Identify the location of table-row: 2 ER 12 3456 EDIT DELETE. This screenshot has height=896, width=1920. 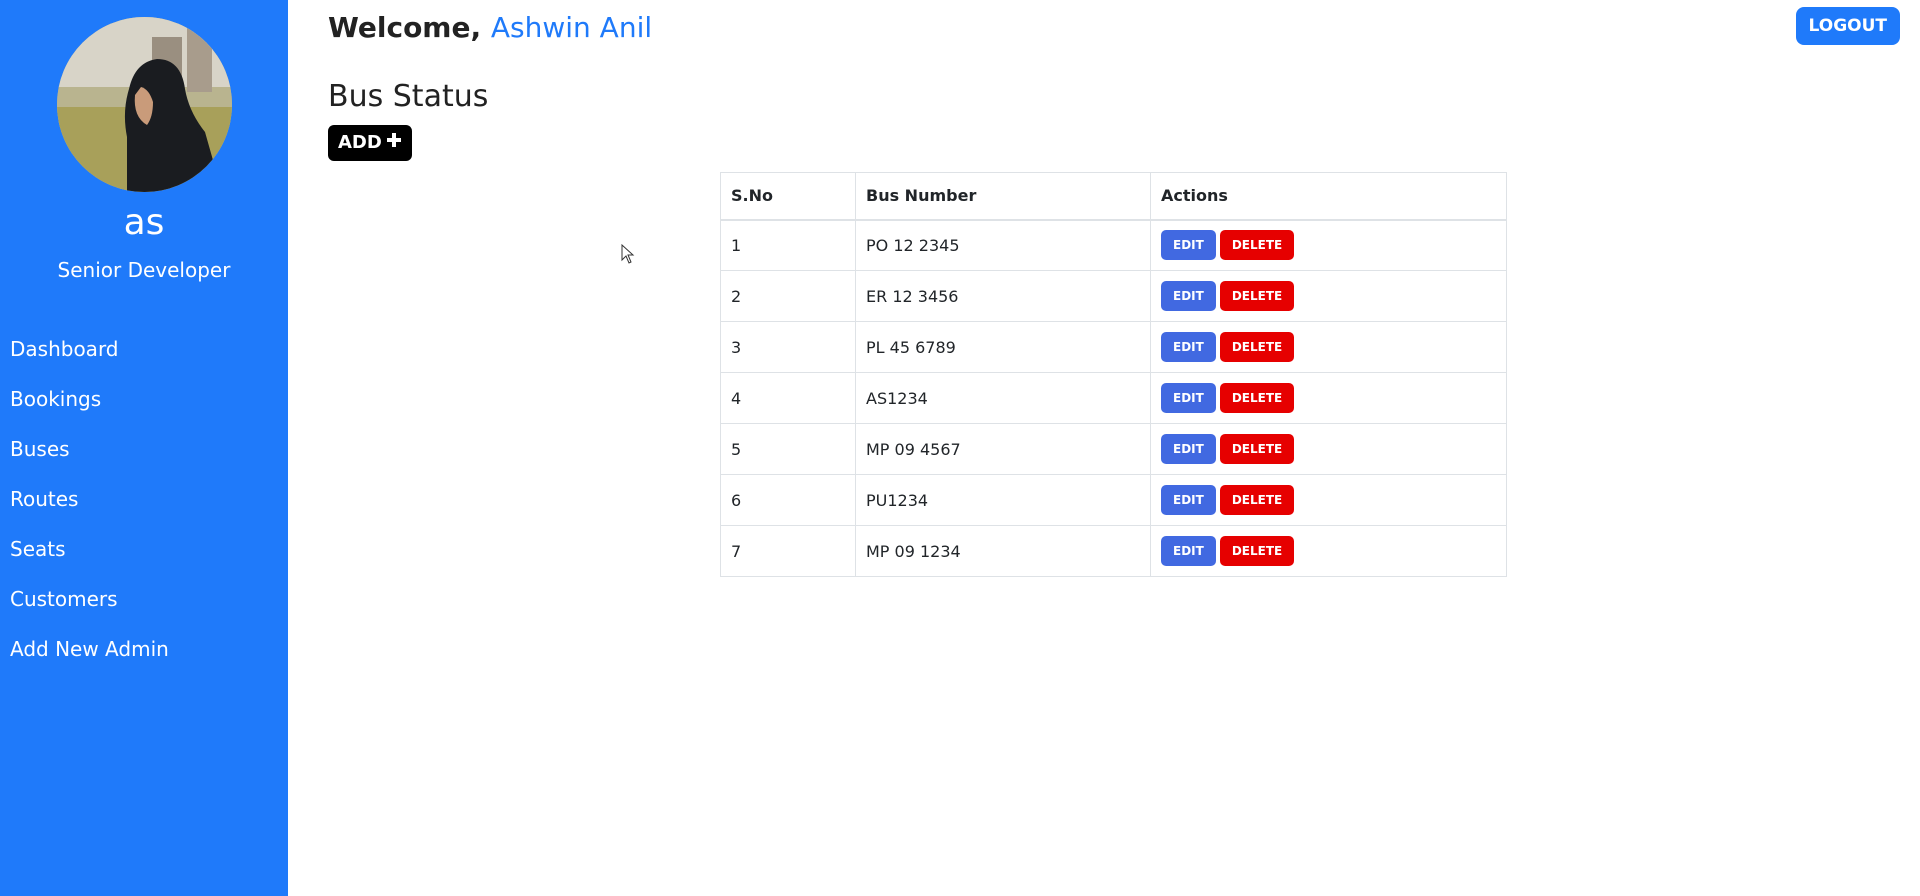
(1113, 296).